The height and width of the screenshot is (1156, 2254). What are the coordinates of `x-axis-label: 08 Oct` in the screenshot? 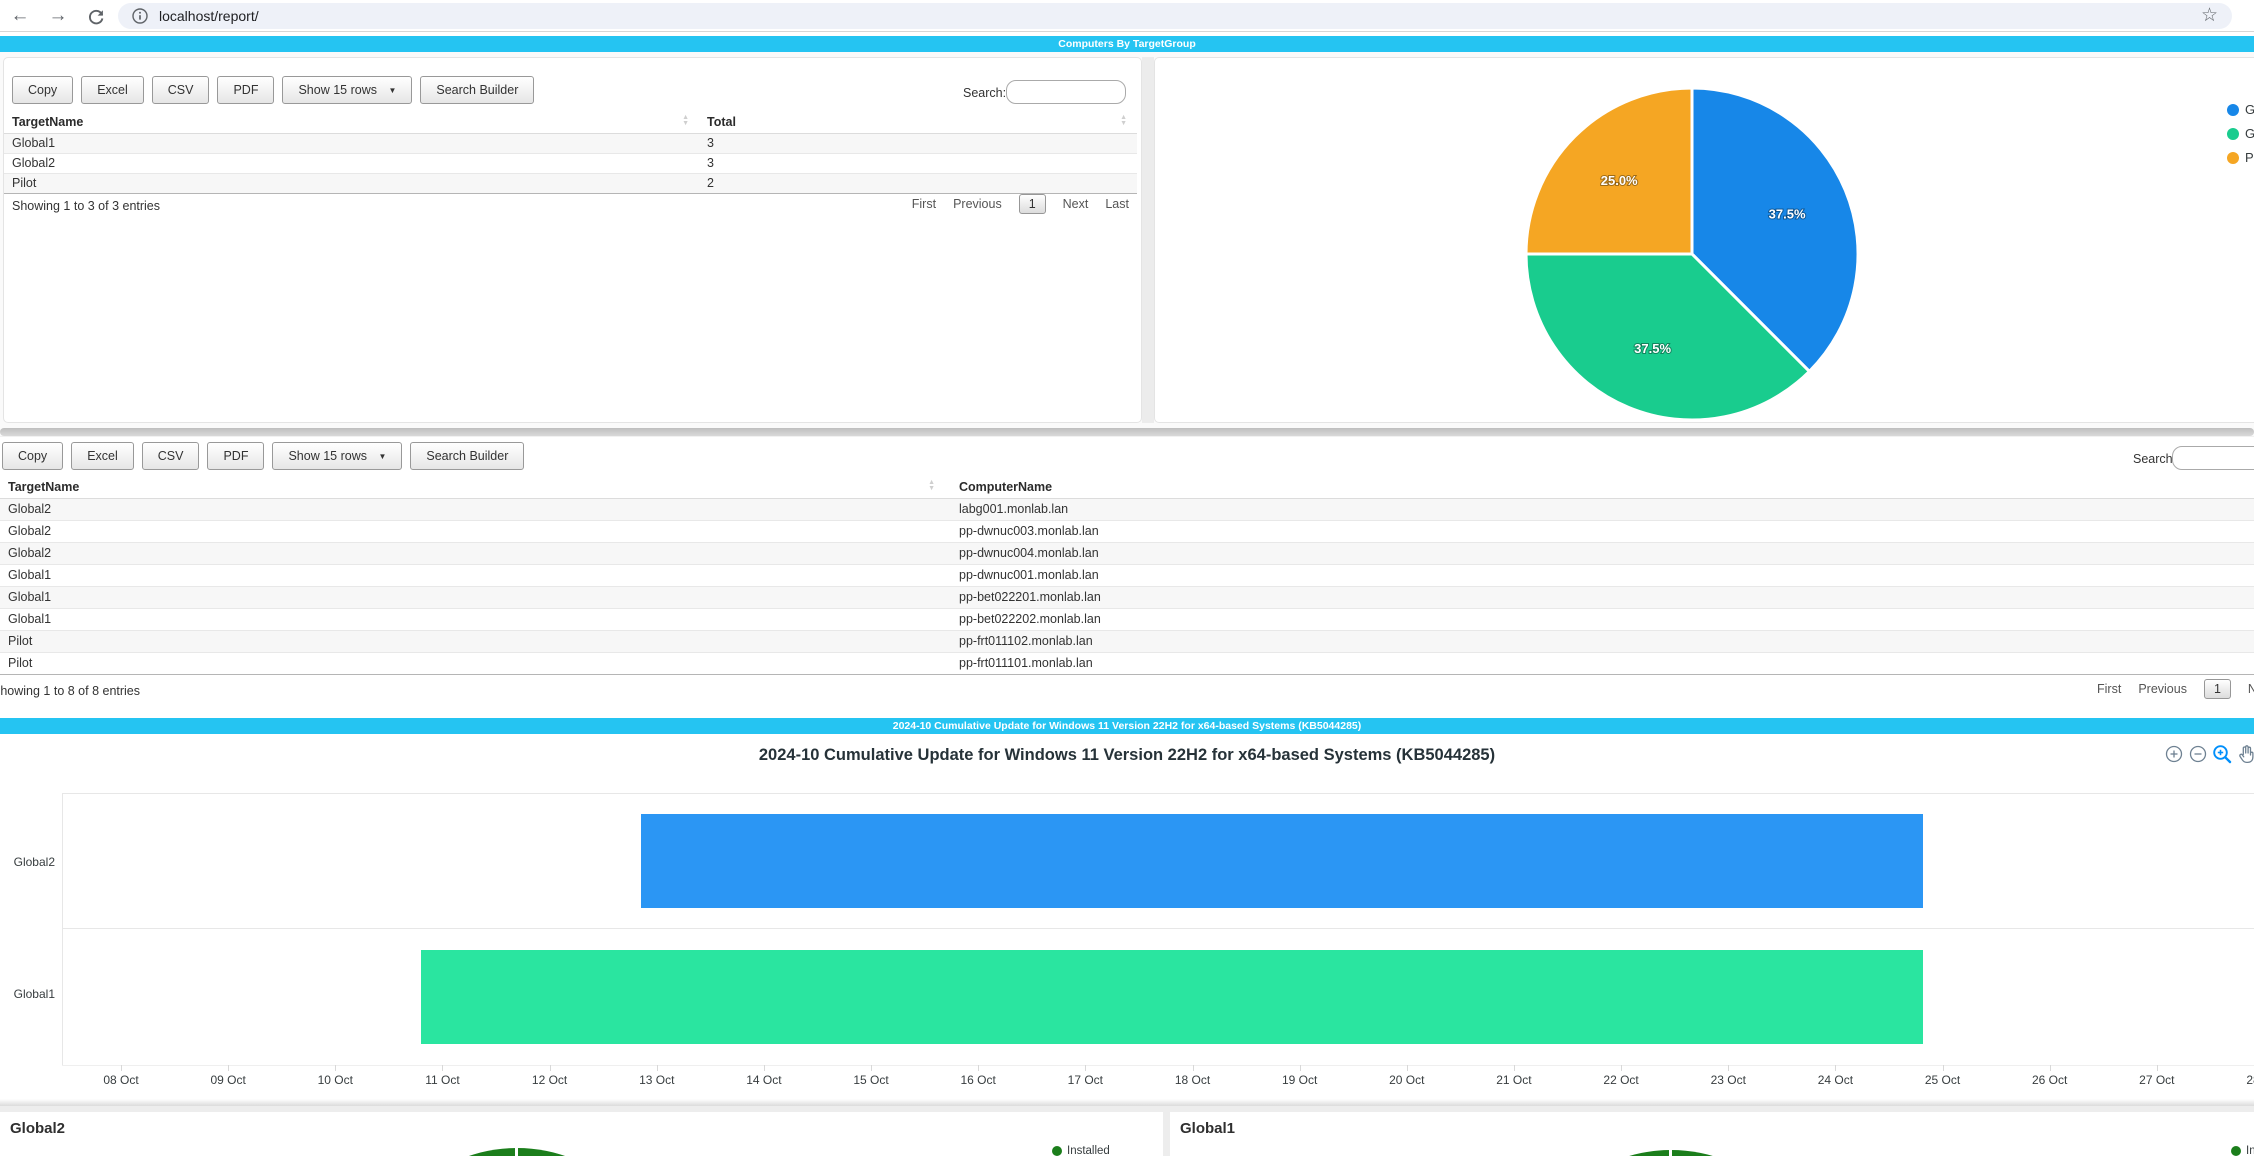 It's located at (121, 1080).